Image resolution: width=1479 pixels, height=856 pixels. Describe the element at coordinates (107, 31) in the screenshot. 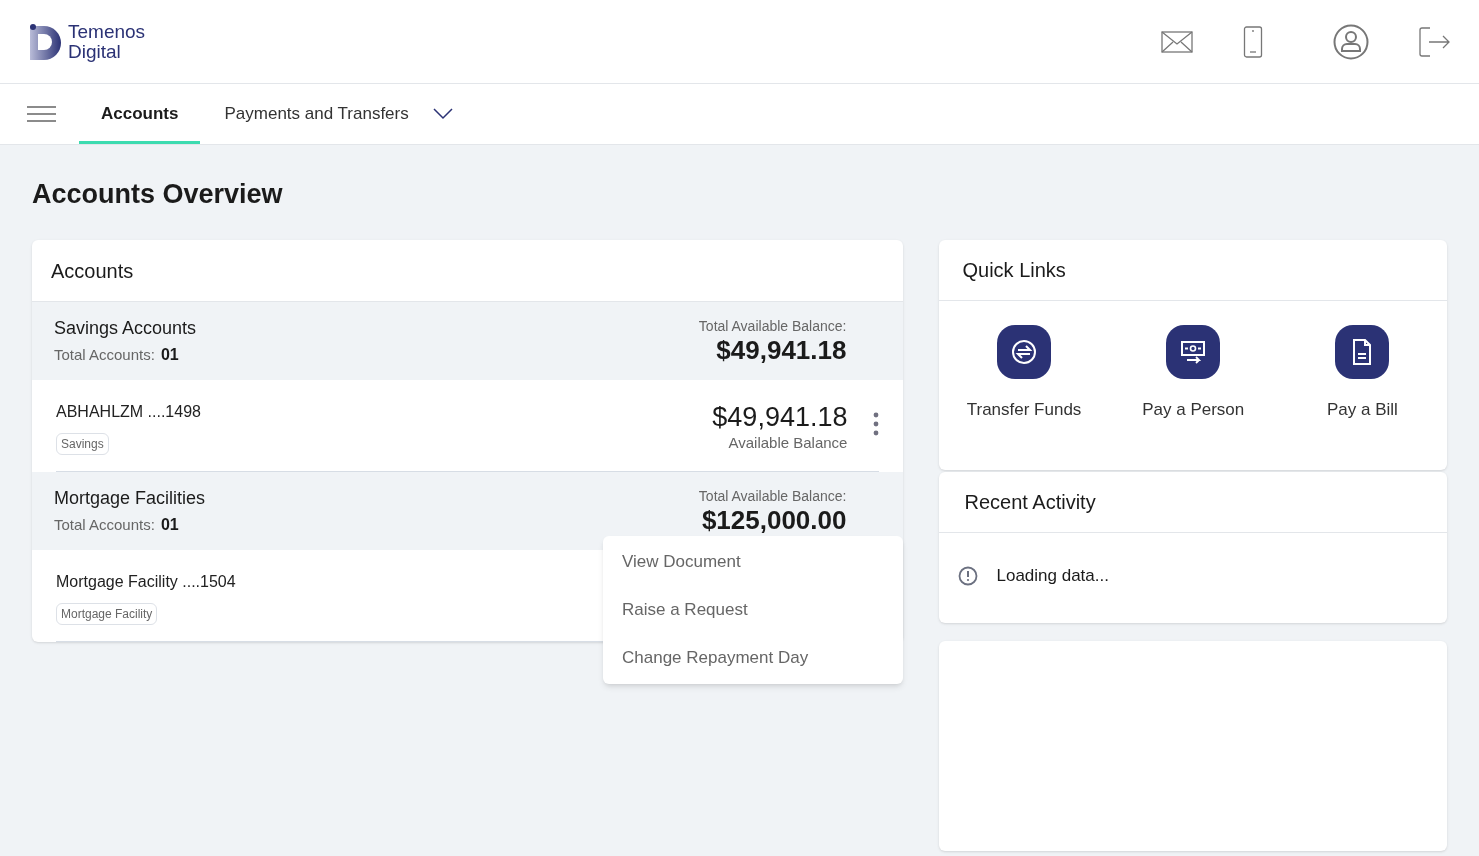

I see `logo-text: Temenos` at that location.